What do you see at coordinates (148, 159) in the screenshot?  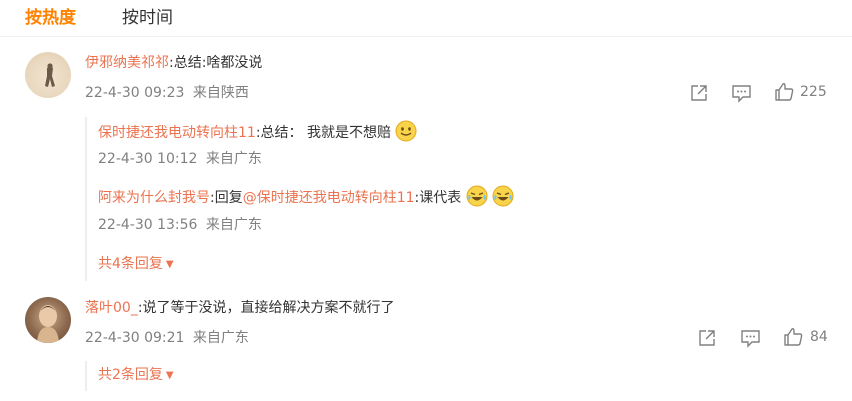 I see `reply-time: 22-4-30 10:12` at bounding box center [148, 159].